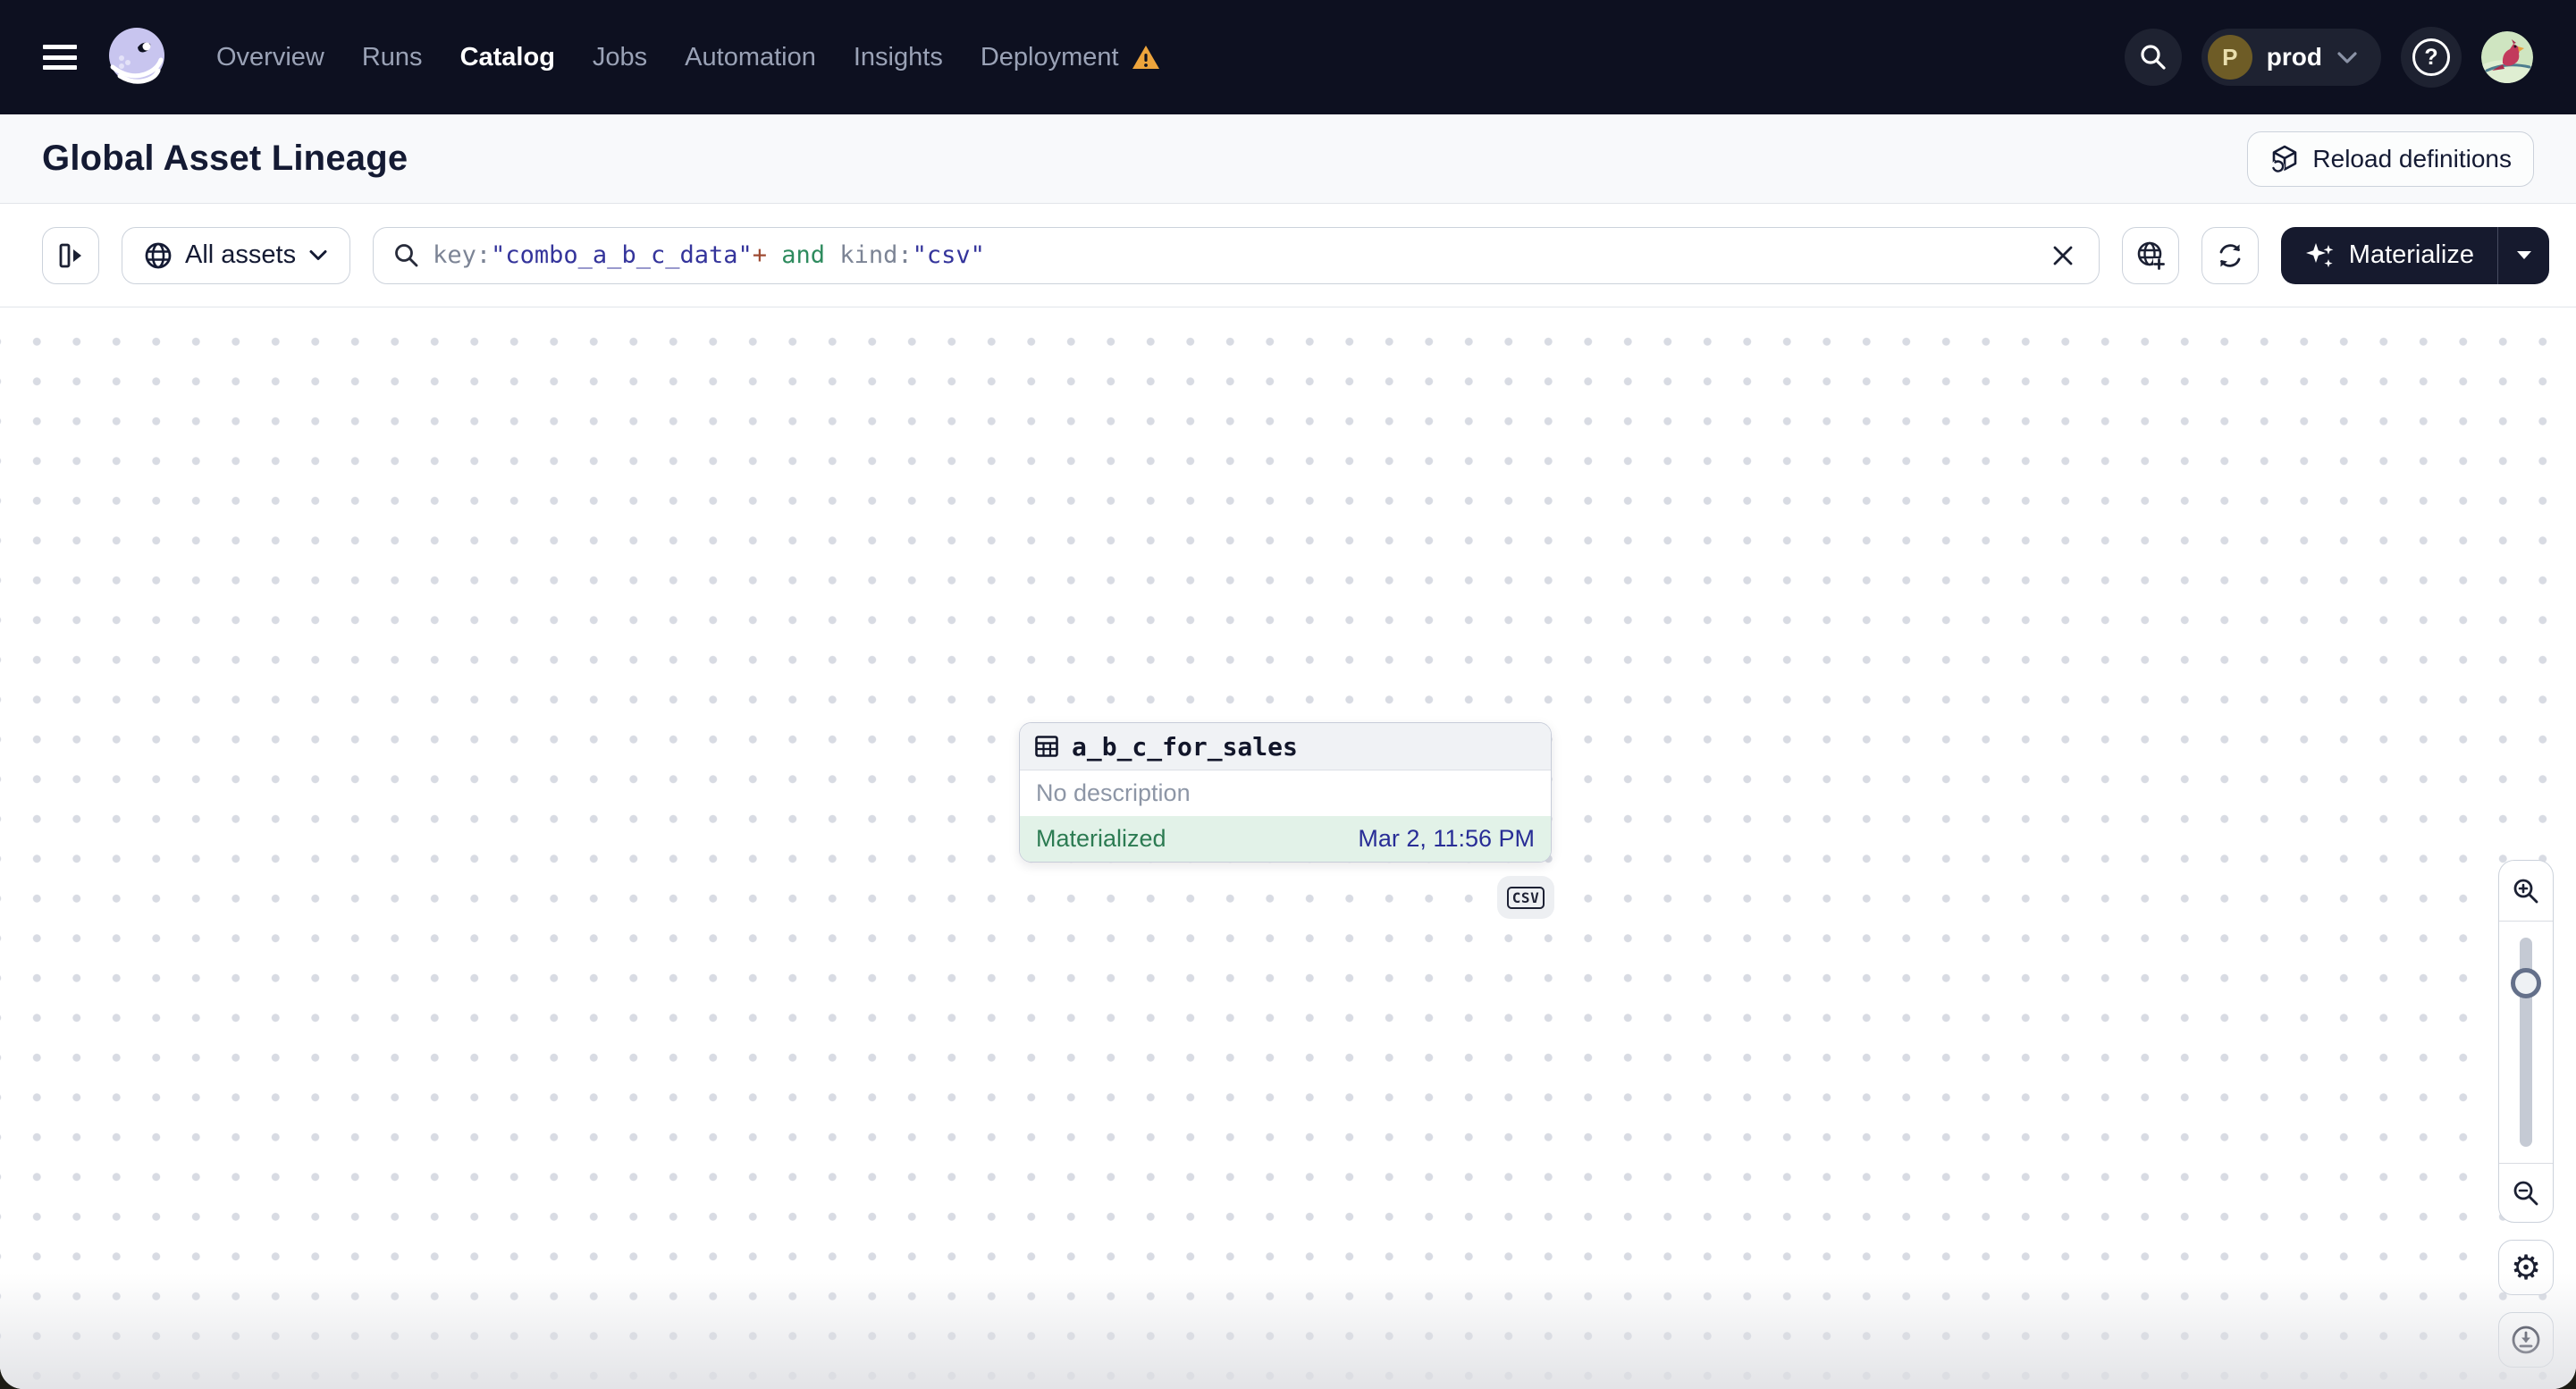 This screenshot has height=1389, width=2576. What do you see at coordinates (270, 57) in the screenshot?
I see `nav-item-overview: Overview` at bounding box center [270, 57].